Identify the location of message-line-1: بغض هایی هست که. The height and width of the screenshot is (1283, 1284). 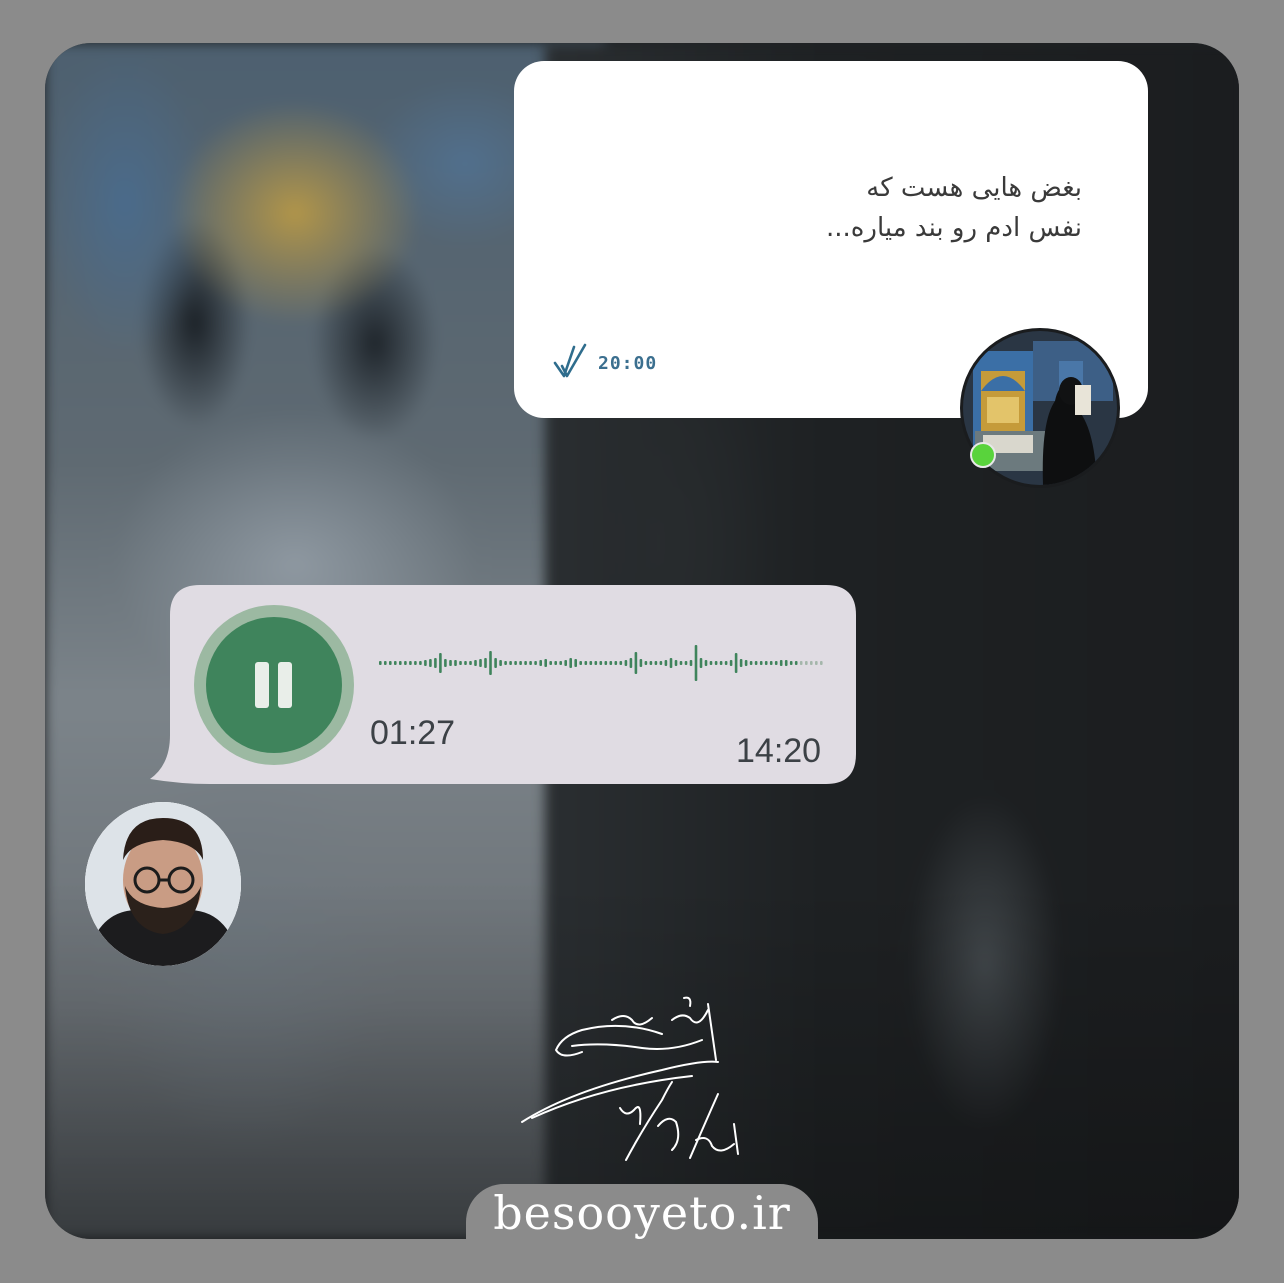
(974, 188).